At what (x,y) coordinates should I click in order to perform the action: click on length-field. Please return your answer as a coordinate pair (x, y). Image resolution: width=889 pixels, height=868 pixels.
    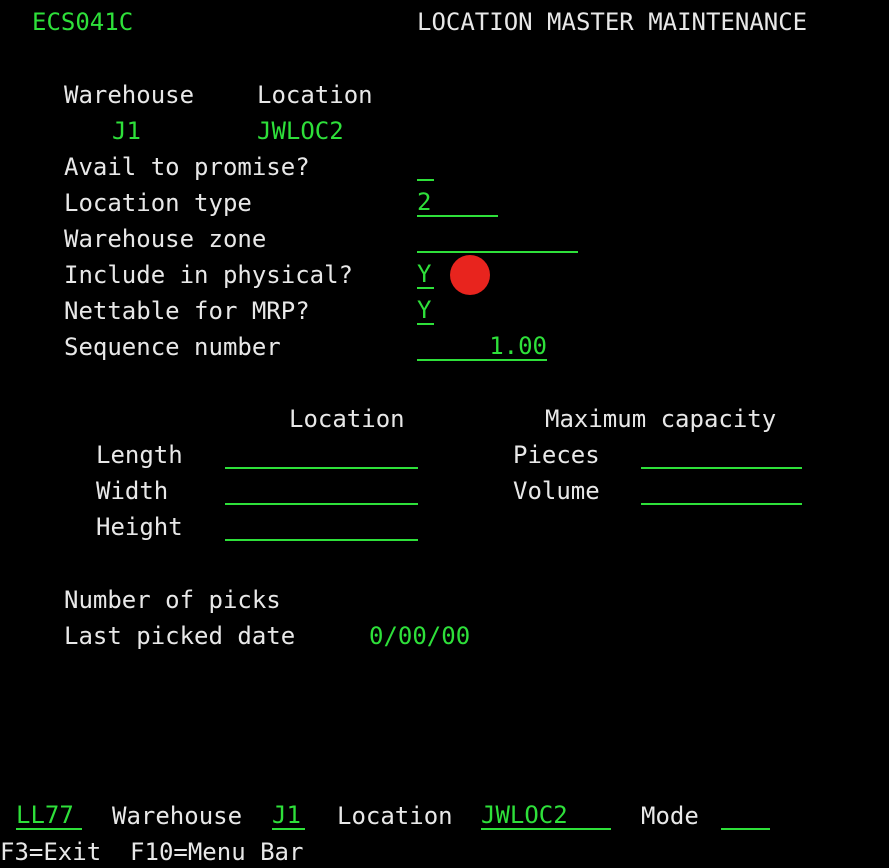
    Looking at the image, I should click on (321, 455).